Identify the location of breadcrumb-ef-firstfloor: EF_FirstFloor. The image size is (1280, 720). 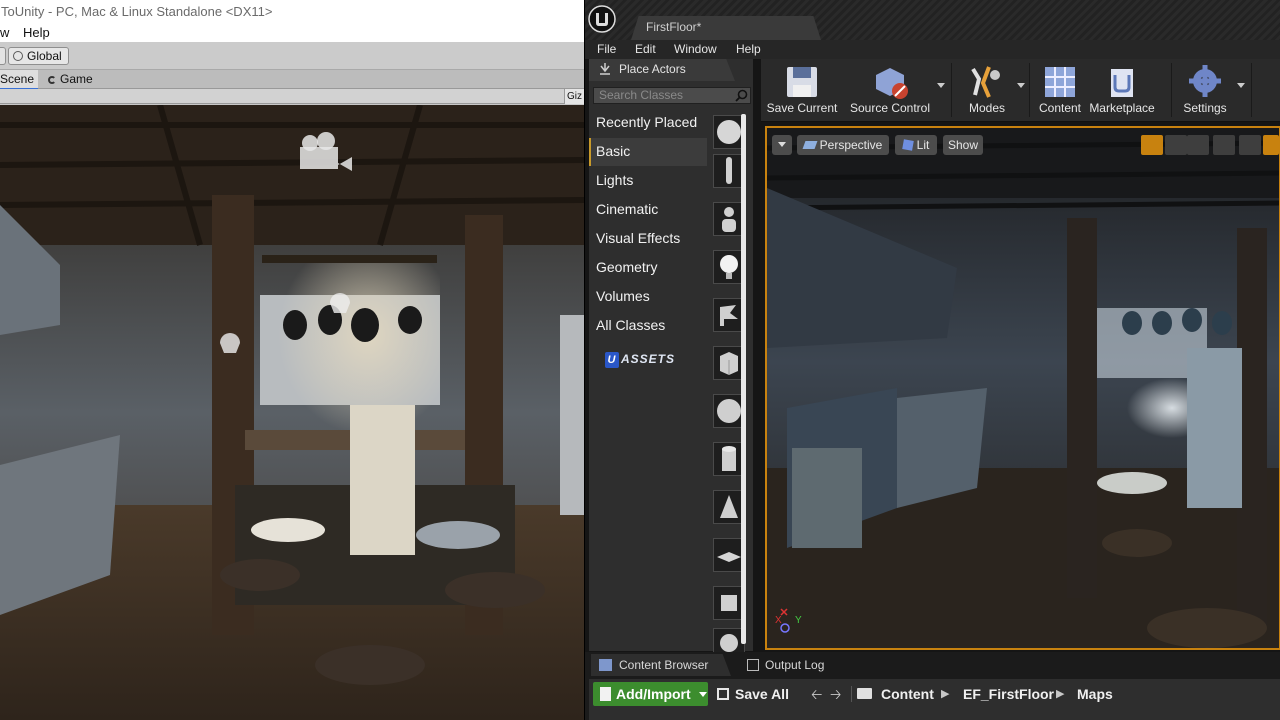
(1008, 694).